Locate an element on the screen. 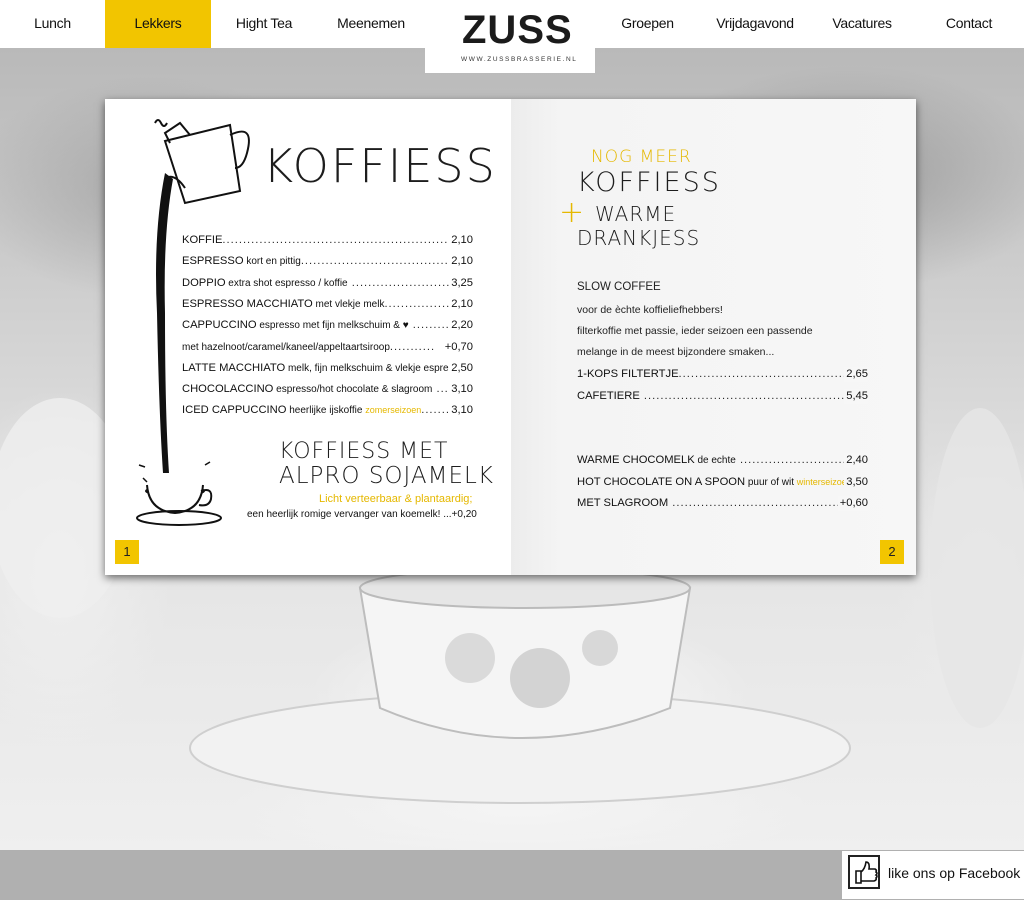 The width and height of the screenshot is (1024, 900). nav-groepen: Groepen is located at coordinates (647, 24).